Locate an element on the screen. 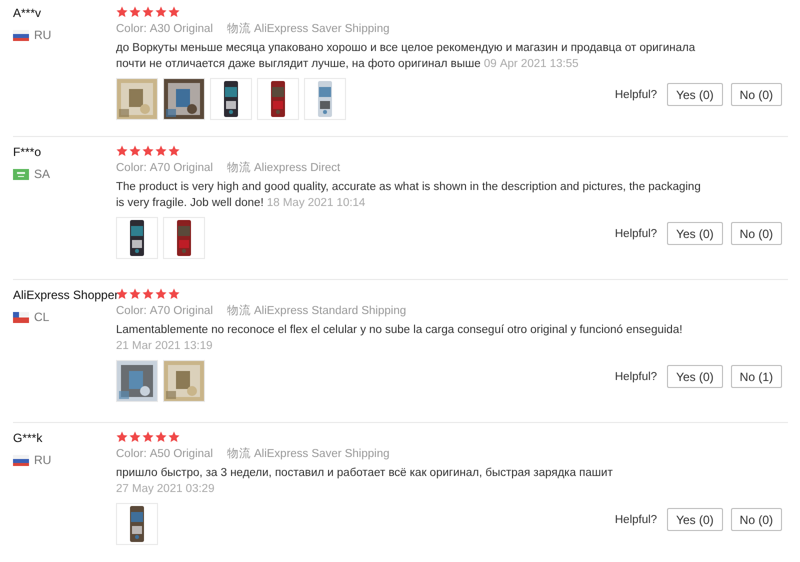  country-code: CL is located at coordinates (42, 317).